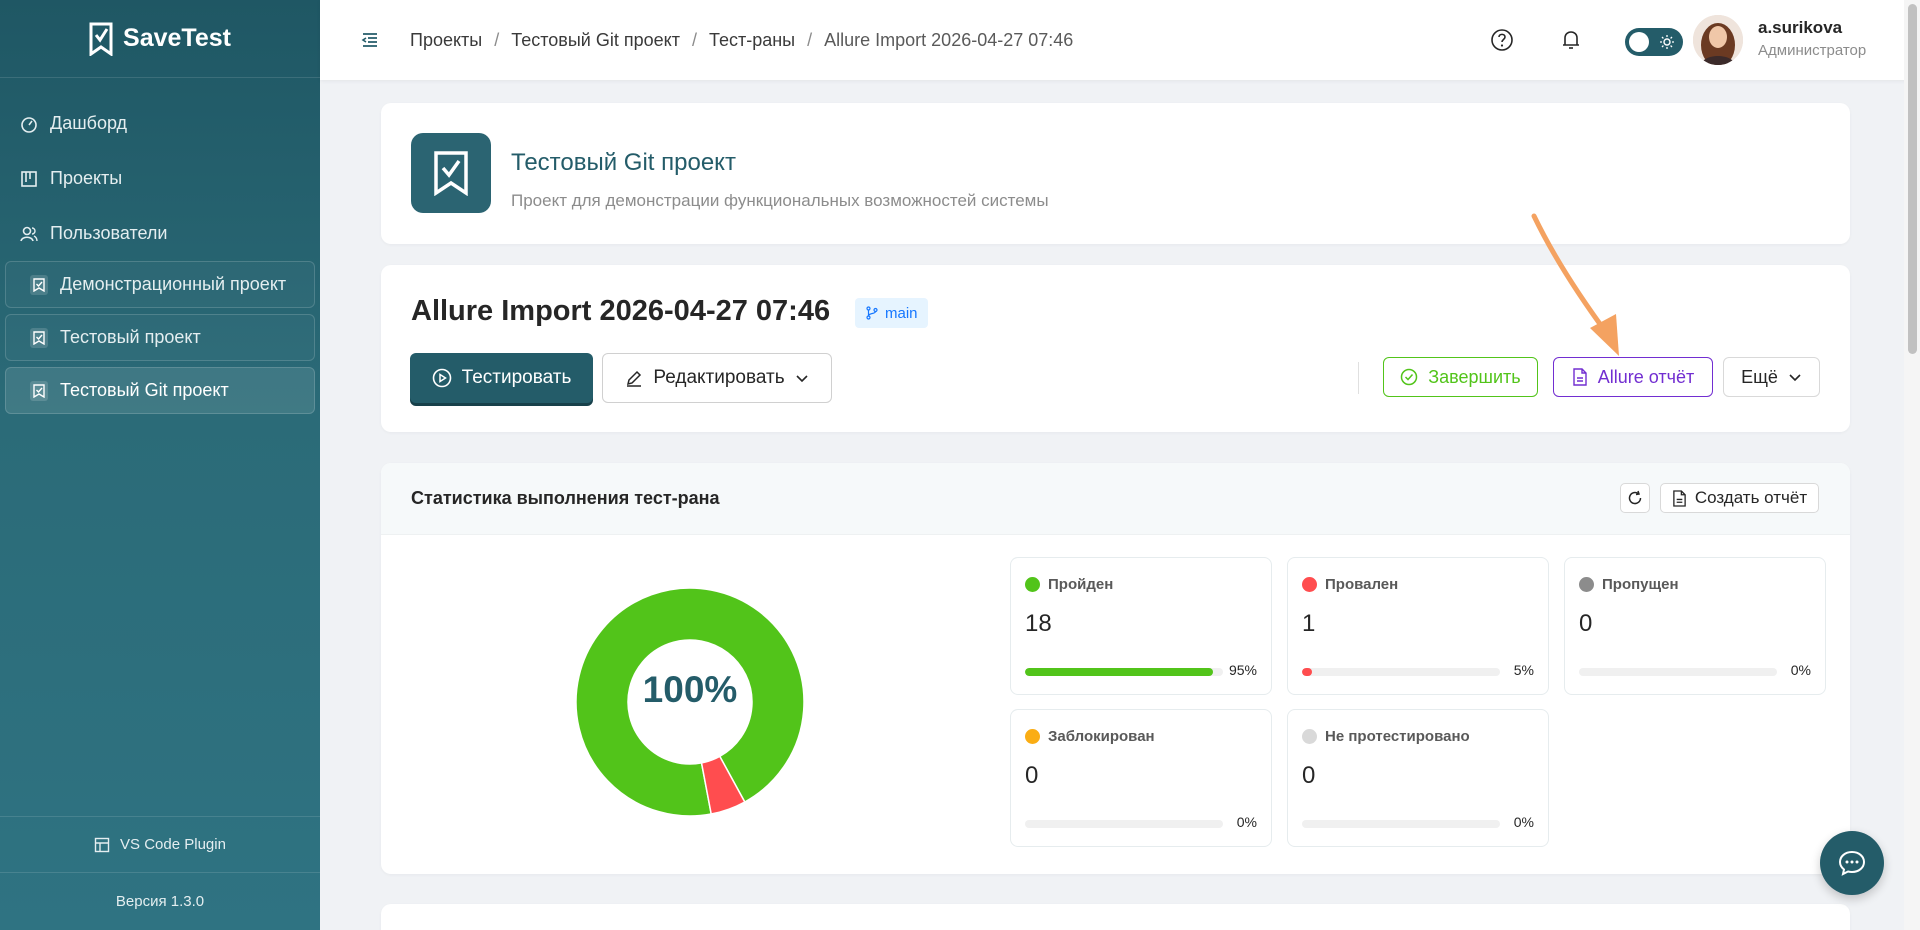 This screenshot has height=930, width=1920. Describe the element at coordinates (1654, 42) in the screenshot. I see `theme-toggle` at that location.